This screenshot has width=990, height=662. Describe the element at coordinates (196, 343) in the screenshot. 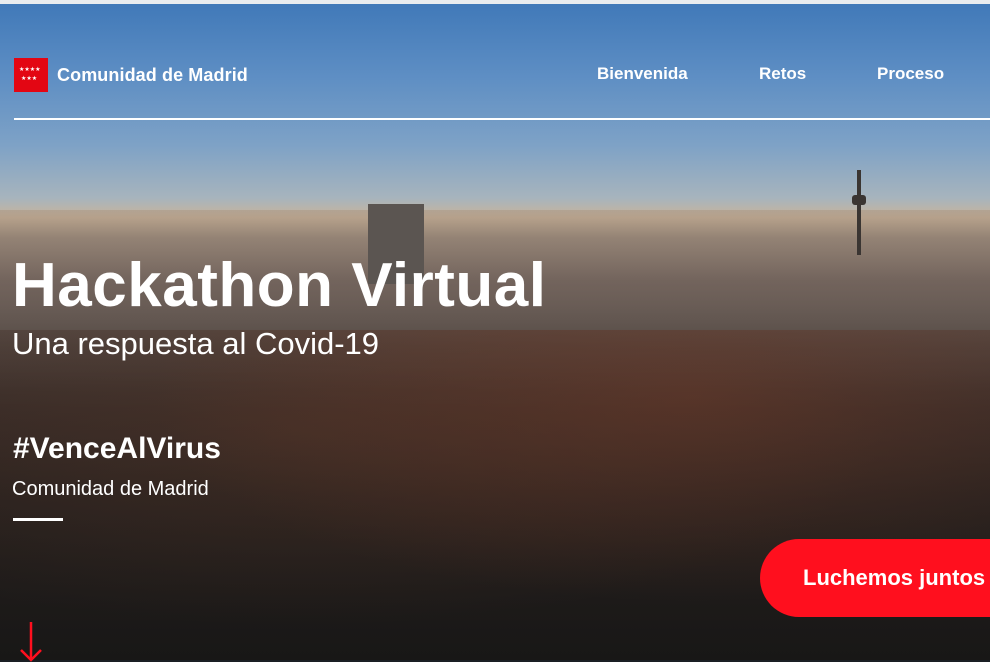

I see `page-subtitle: Una respuesta al Covid-19` at that location.